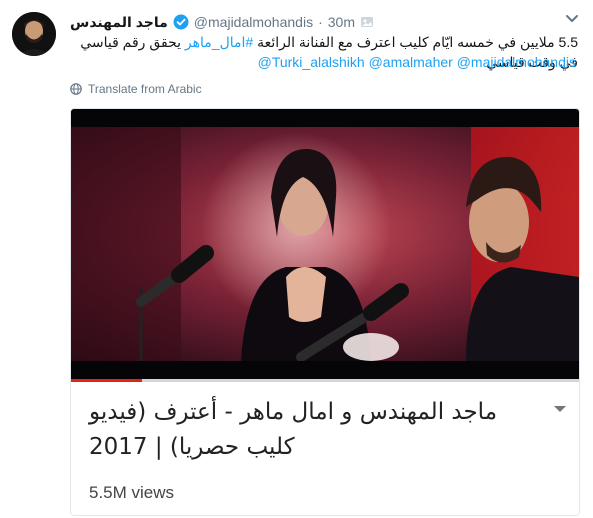 This screenshot has height=518, width=593. Describe the element at coordinates (76, 89) in the screenshot. I see `globe-icon` at that location.